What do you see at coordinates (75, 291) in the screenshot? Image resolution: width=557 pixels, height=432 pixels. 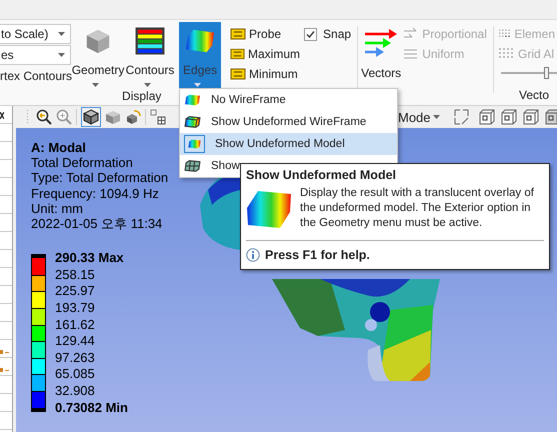 I see `legend-value: 225.97` at bounding box center [75, 291].